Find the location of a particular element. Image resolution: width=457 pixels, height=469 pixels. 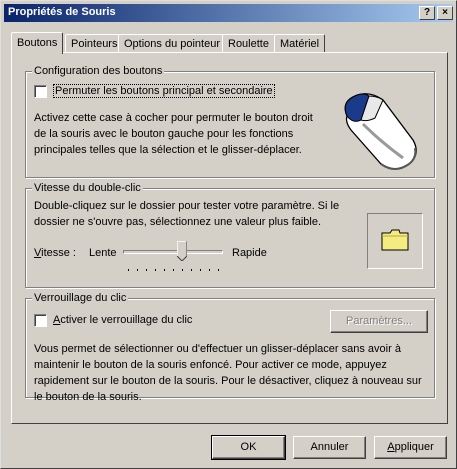

tab-roulette: Roulette is located at coordinates (248, 43).